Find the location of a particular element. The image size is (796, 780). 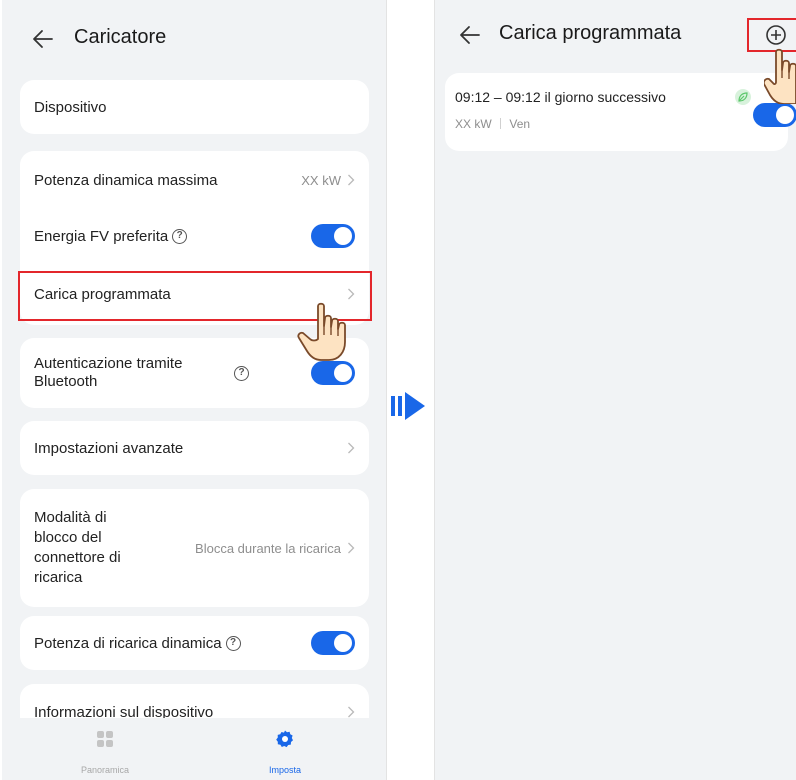

preferred-pv-label: Energia FV preferita is located at coordinates (101, 236).